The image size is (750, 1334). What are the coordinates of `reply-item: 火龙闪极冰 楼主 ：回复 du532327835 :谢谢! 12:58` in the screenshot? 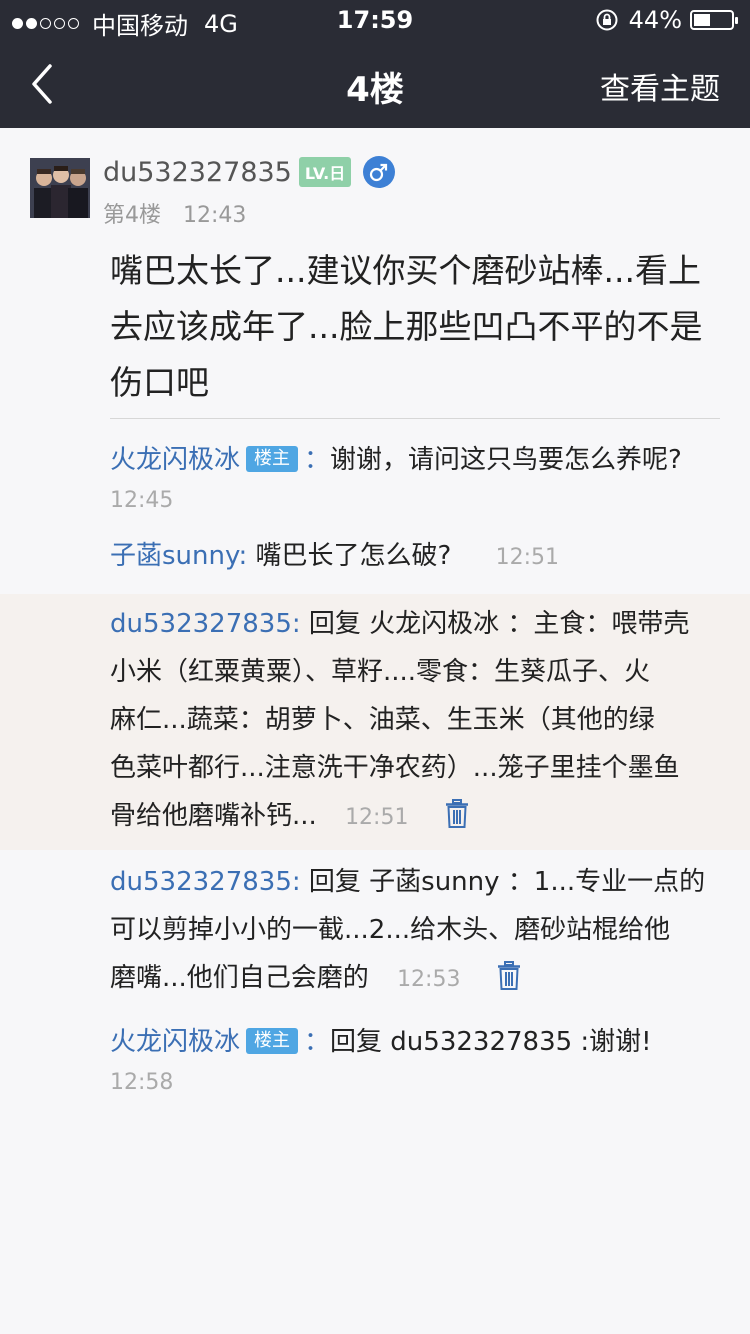 It's located at (375, 1056).